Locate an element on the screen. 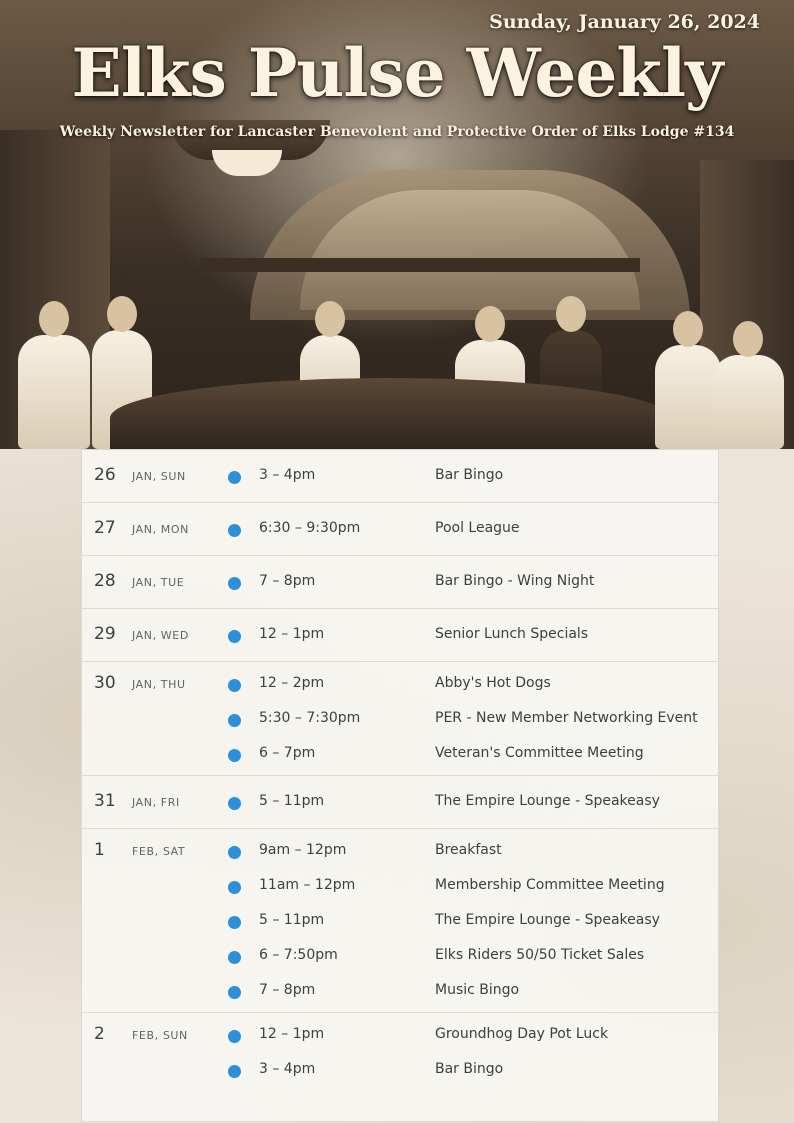 The image size is (794, 1123). event-title: PER - New Member Networking Event is located at coordinates (566, 718).